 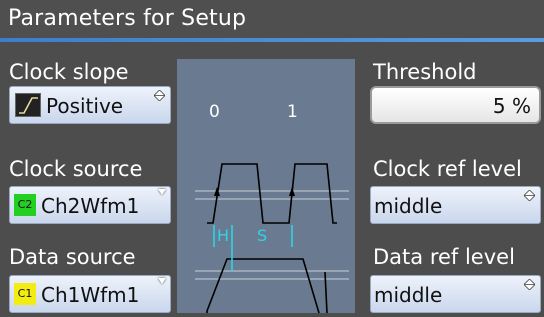 I want to click on data-ref-level-dropdown: middle, so click(x=455, y=294).